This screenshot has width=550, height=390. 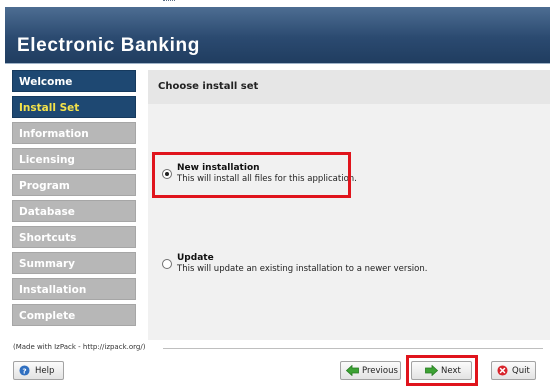 I want to click on top-edge-artifact, so click(x=169, y=2).